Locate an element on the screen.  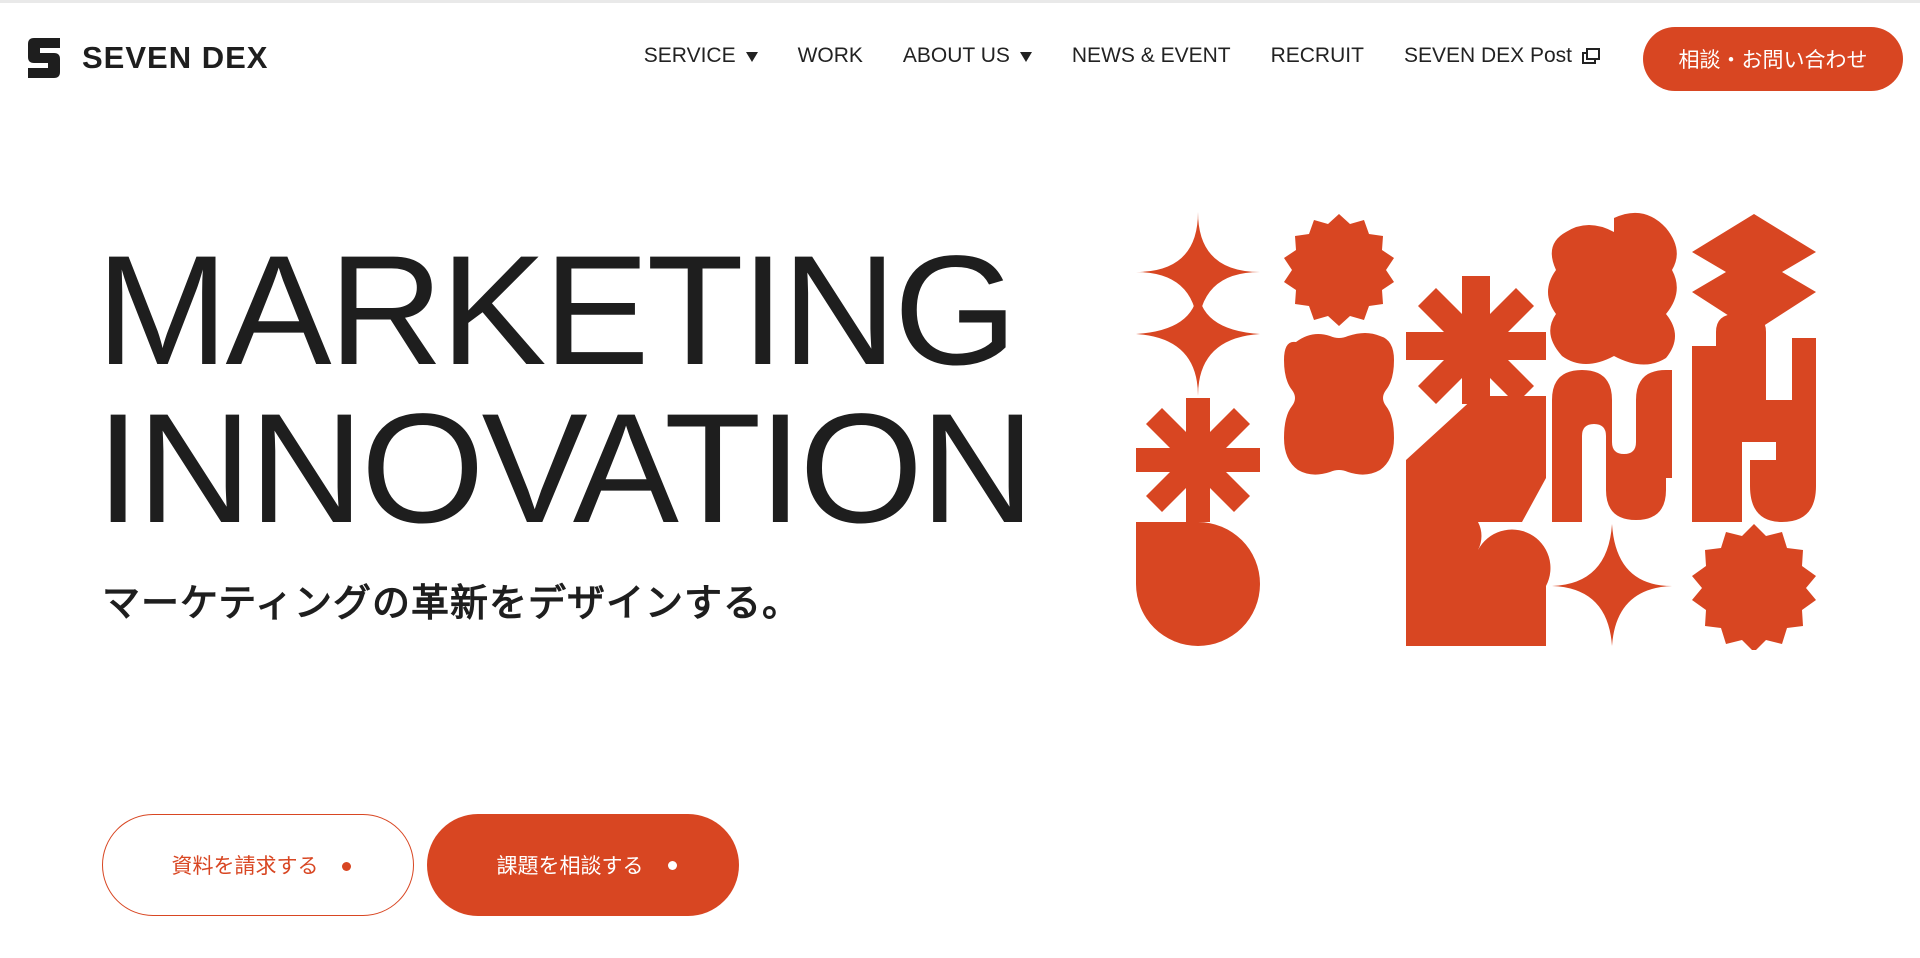
stacked-blob-shape is located at coordinates (1612, 288).